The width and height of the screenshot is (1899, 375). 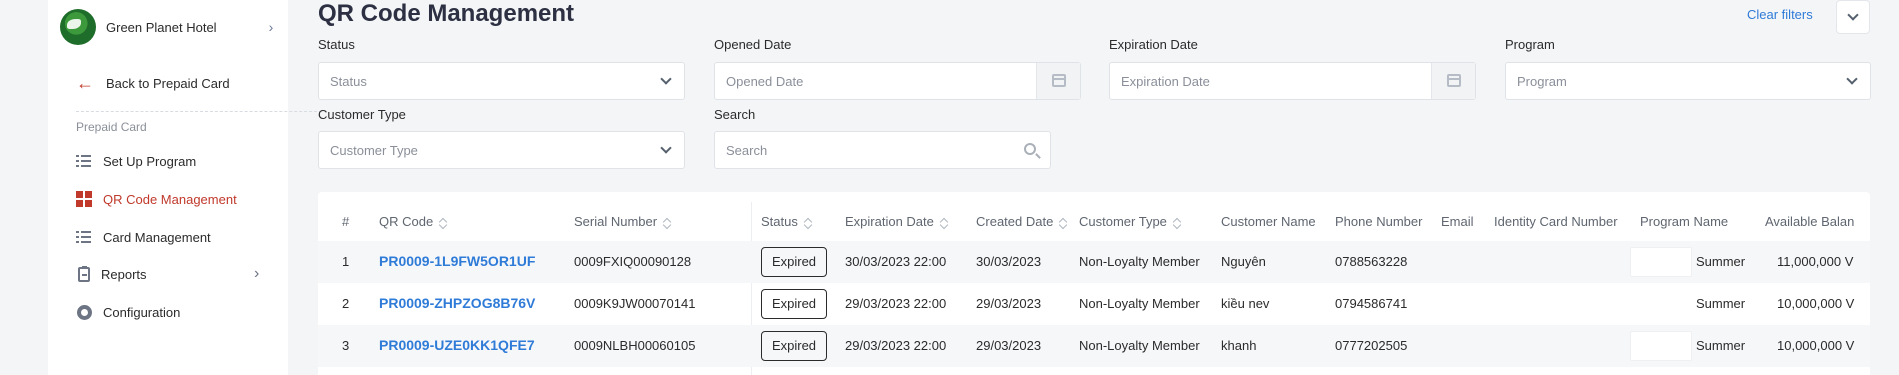 I want to click on clear-filters-link: Clear filters, so click(x=1780, y=14).